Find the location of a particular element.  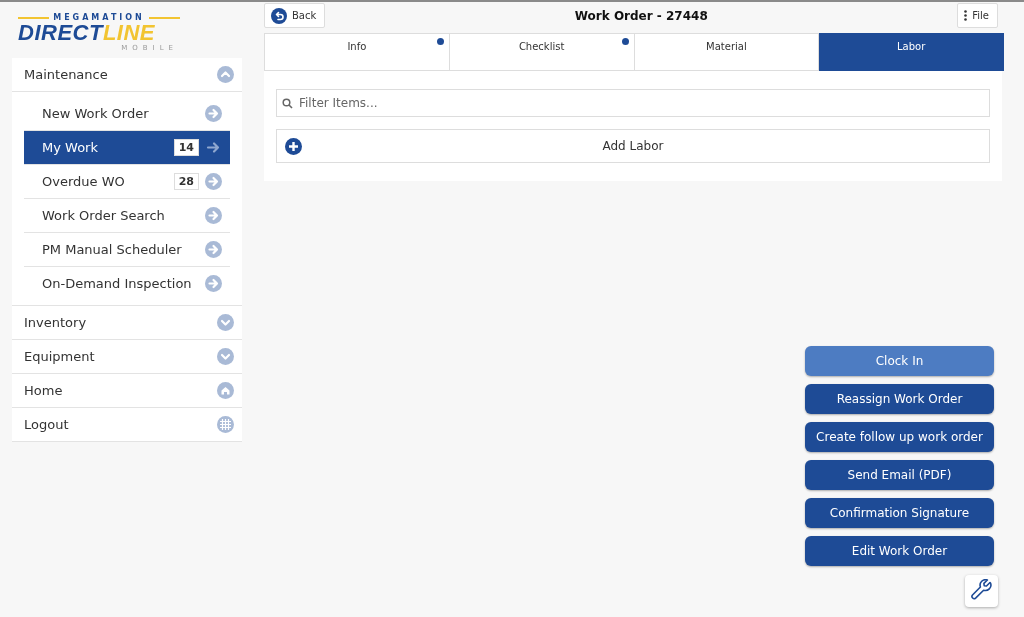

action-button: Reassign Work Order is located at coordinates (899, 399).